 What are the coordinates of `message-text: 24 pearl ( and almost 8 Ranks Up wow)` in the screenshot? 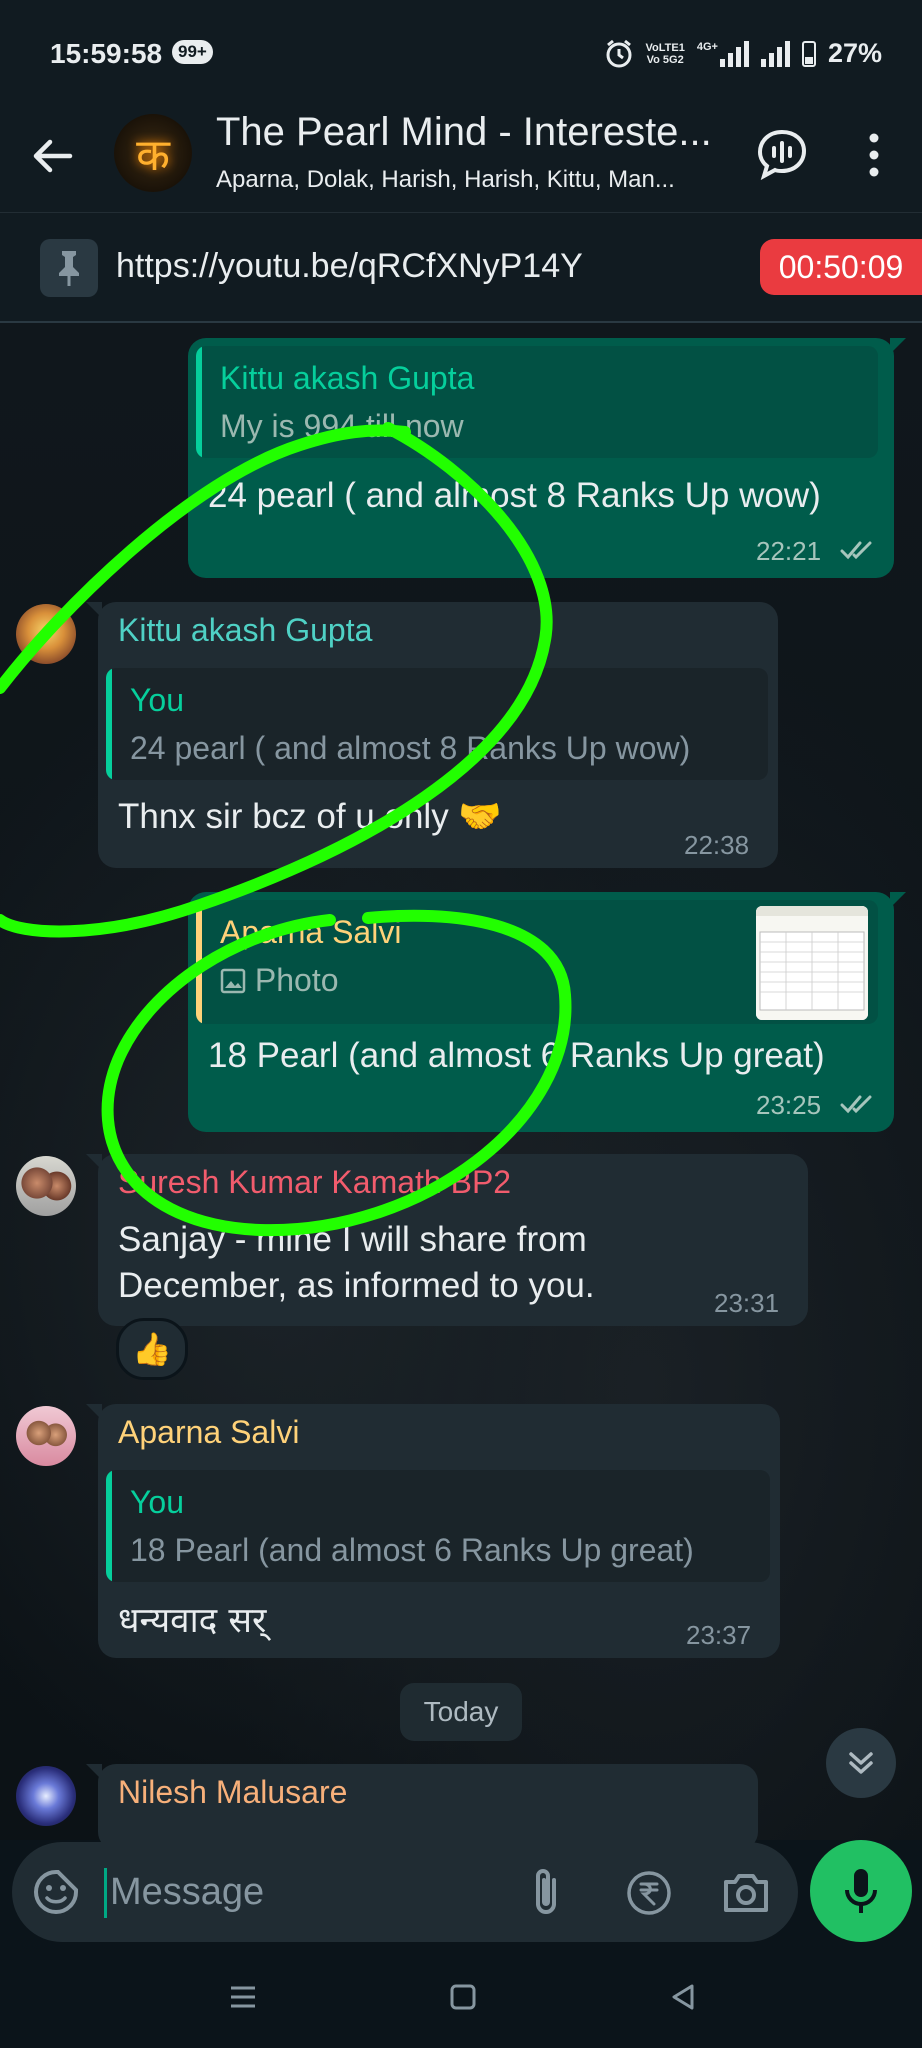 It's located at (514, 495).